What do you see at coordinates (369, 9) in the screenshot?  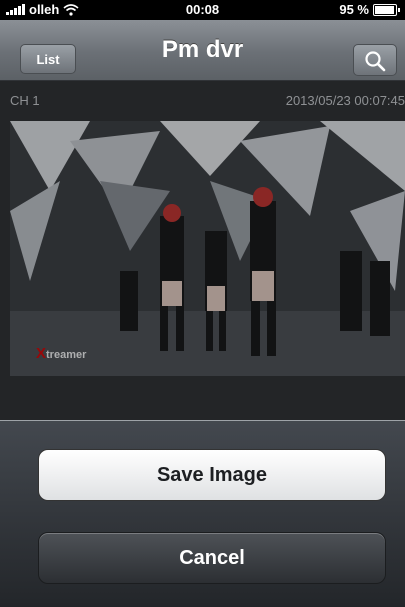 I see `battery-info: 95 %` at bounding box center [369, 9].